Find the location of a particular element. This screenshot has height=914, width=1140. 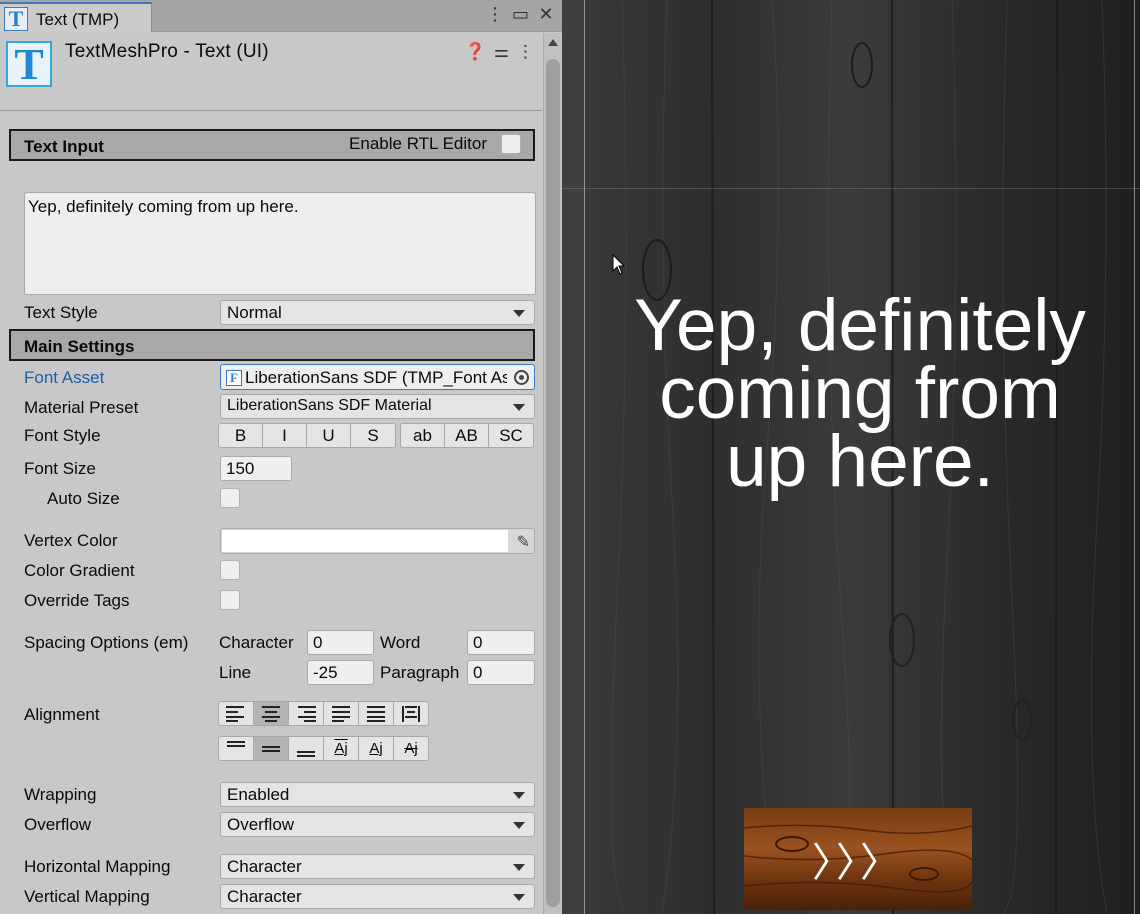

align-bottom-button is located at coordinates (306, 748).